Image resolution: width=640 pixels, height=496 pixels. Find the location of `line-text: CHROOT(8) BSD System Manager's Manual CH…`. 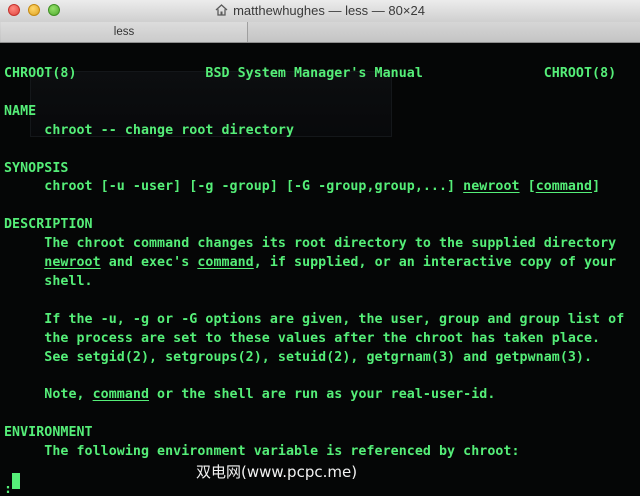

line-text: CHROOT(8) BSD System Manager's Manual CH… is located at coordinates (310, 73).